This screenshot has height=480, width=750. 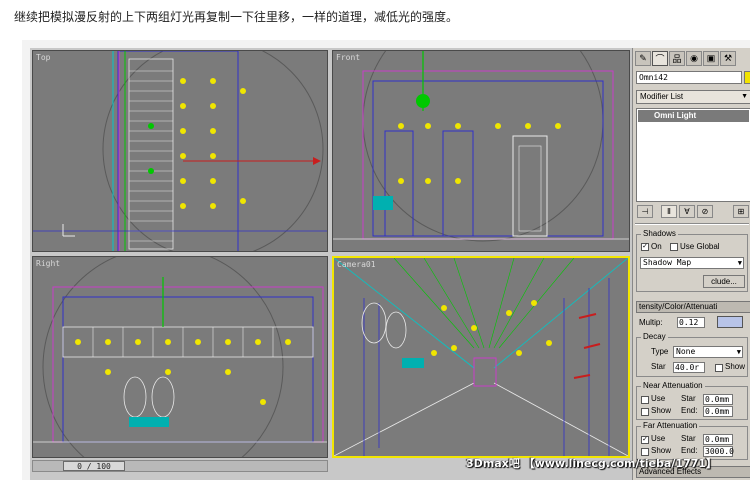 I want to click on multiplier-field: 0.12, so click(x=691, y=322).